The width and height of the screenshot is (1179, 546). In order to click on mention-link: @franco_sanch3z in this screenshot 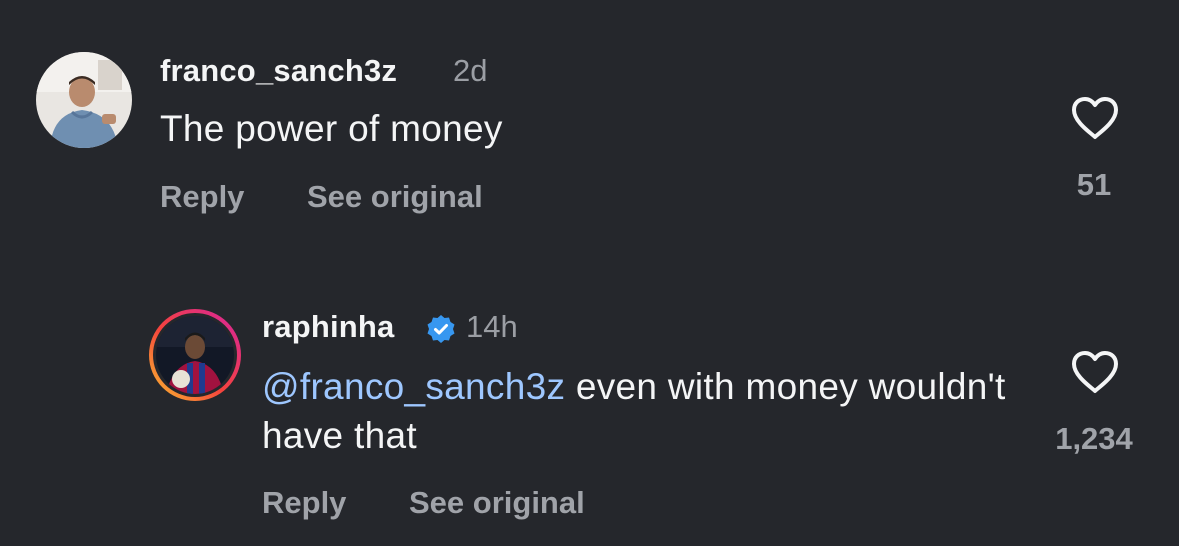, I will do `click(413, 386)`.